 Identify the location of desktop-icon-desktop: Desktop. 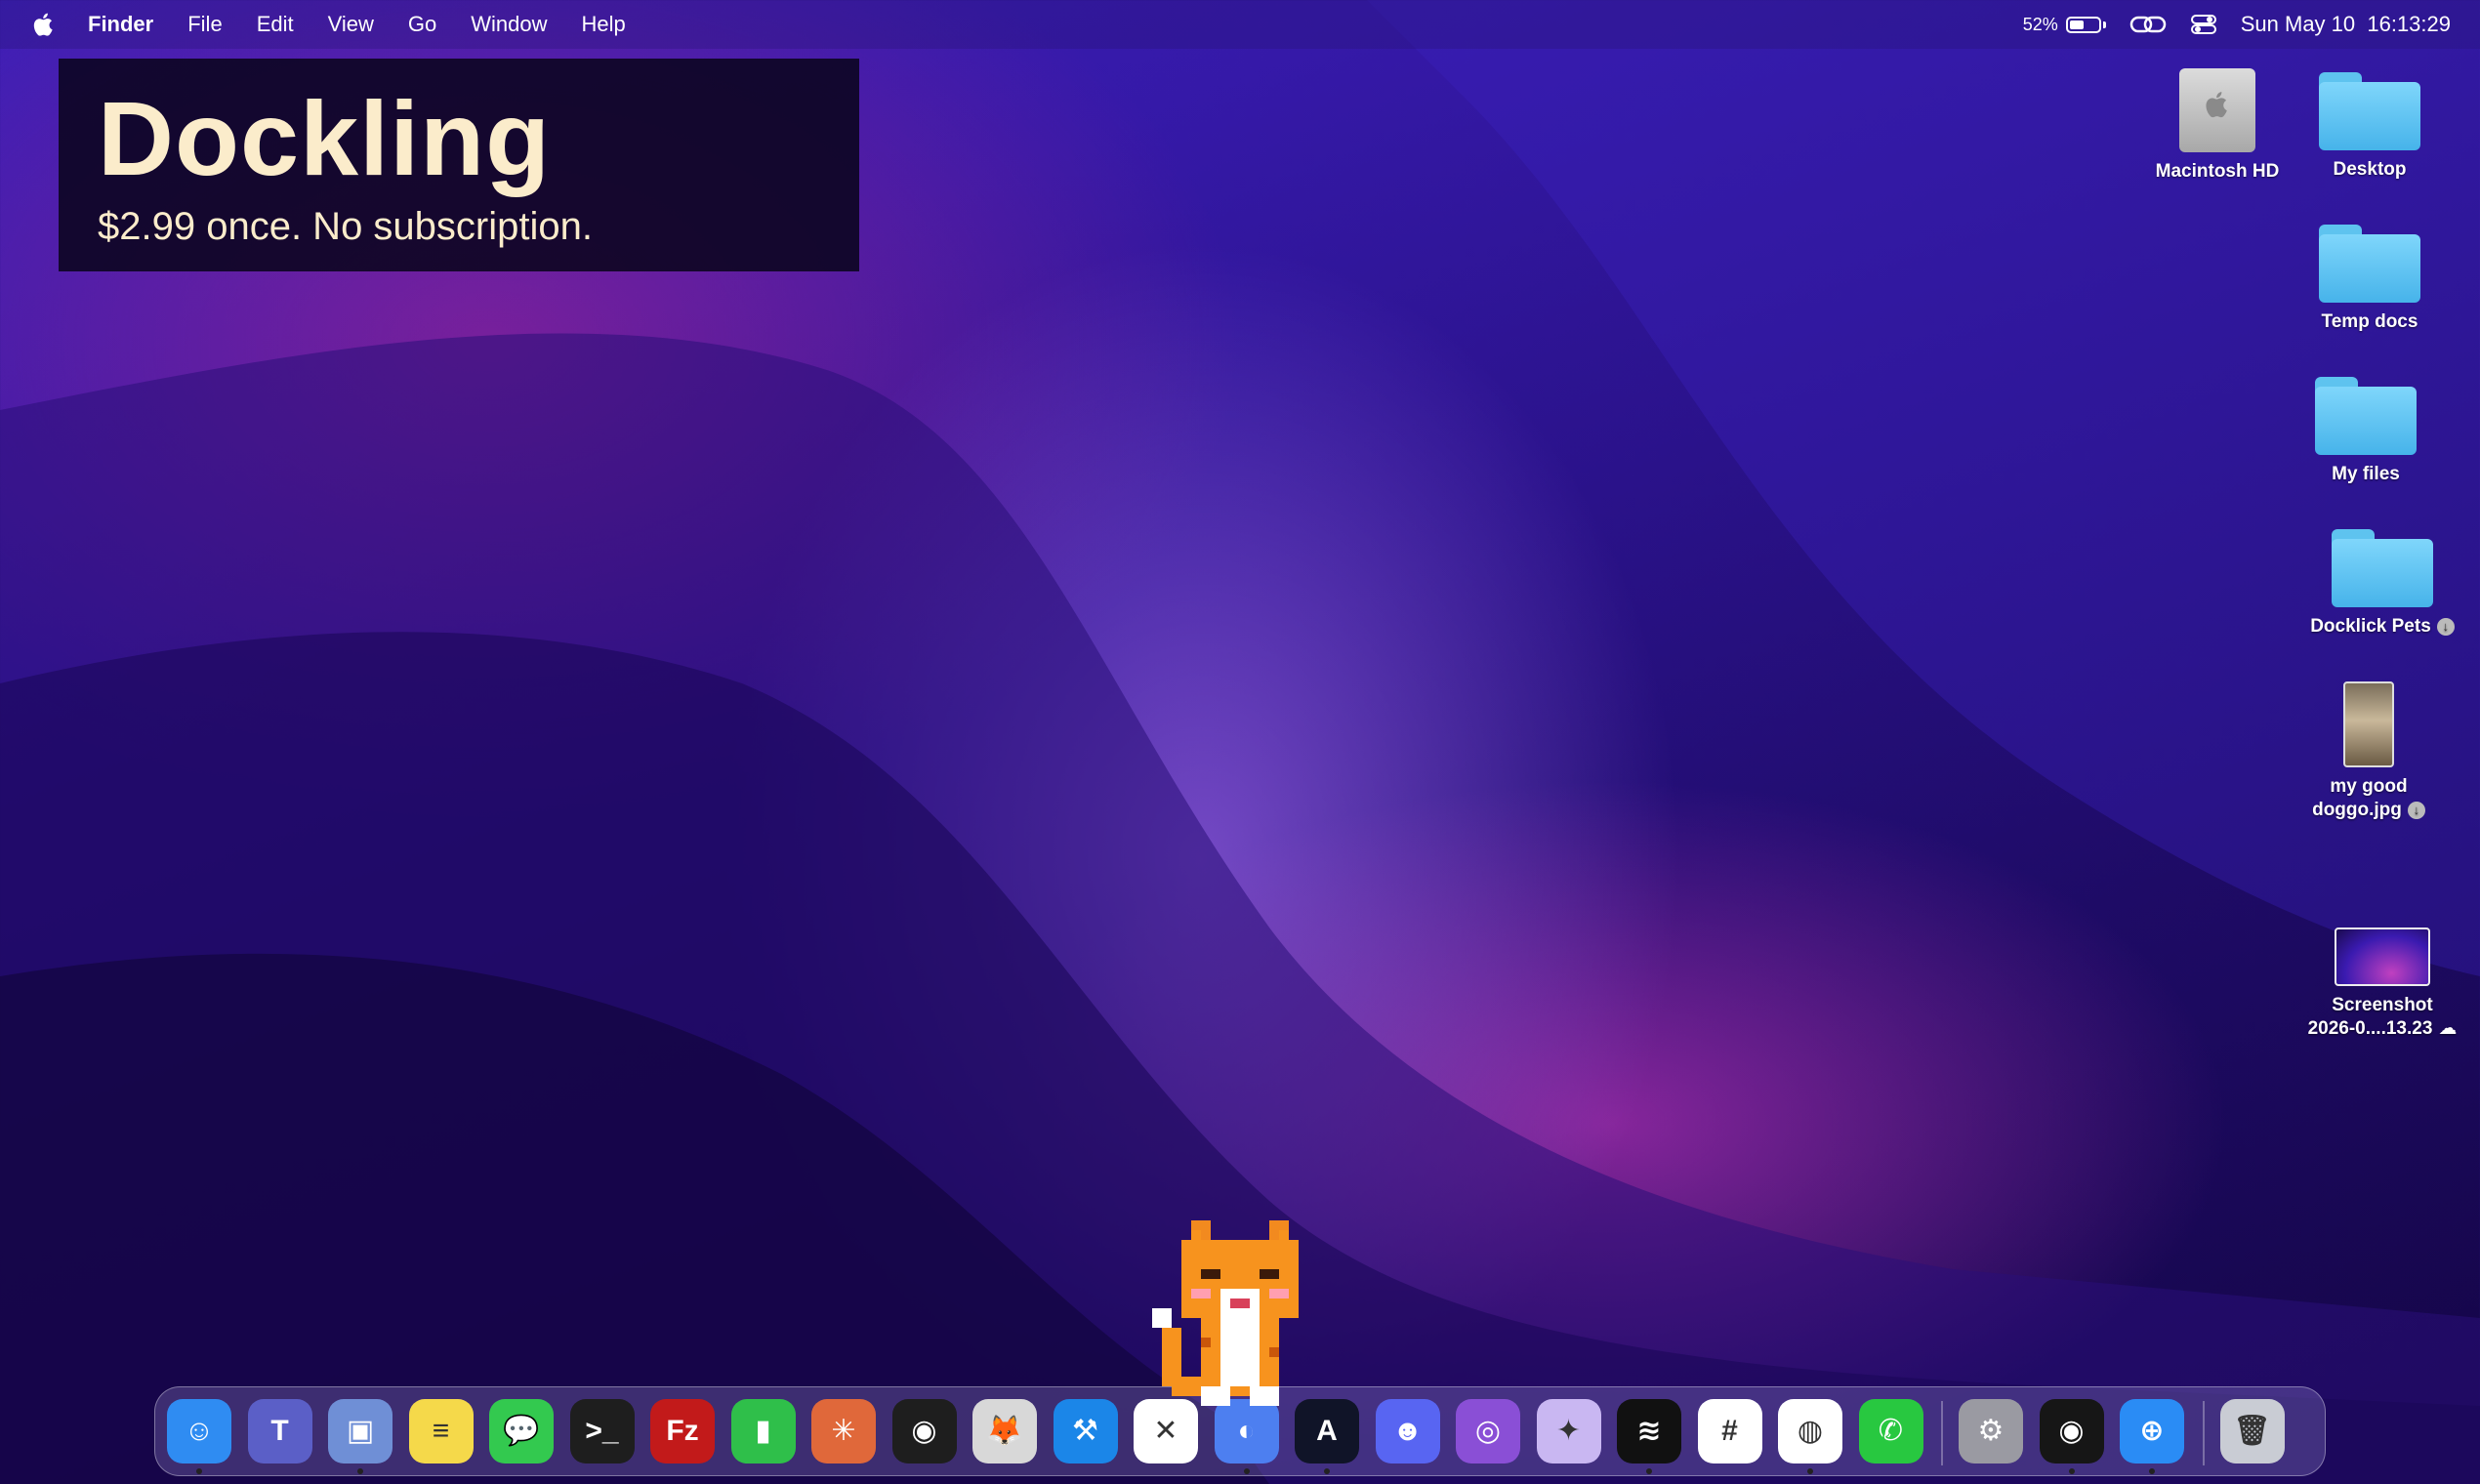
(2369, 127).